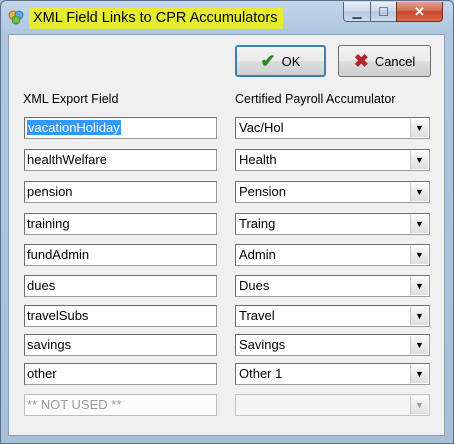  What do you see at coordinates (395, 61) in the screenshot?
I see `cancel-label: Cancel` at bounding box center [395, 61].